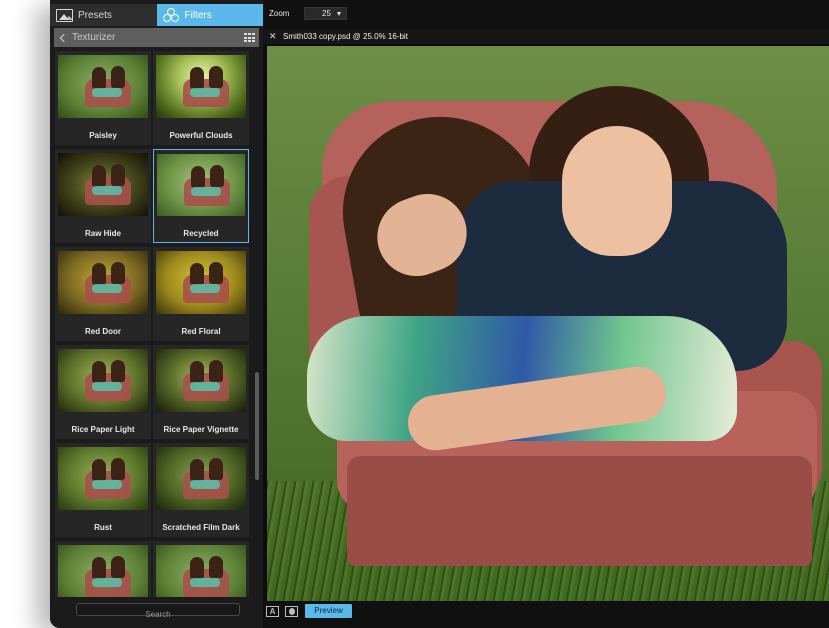 The image size is (829, 628). I want to click on zoom-label: Zoom, so click(279, 13).